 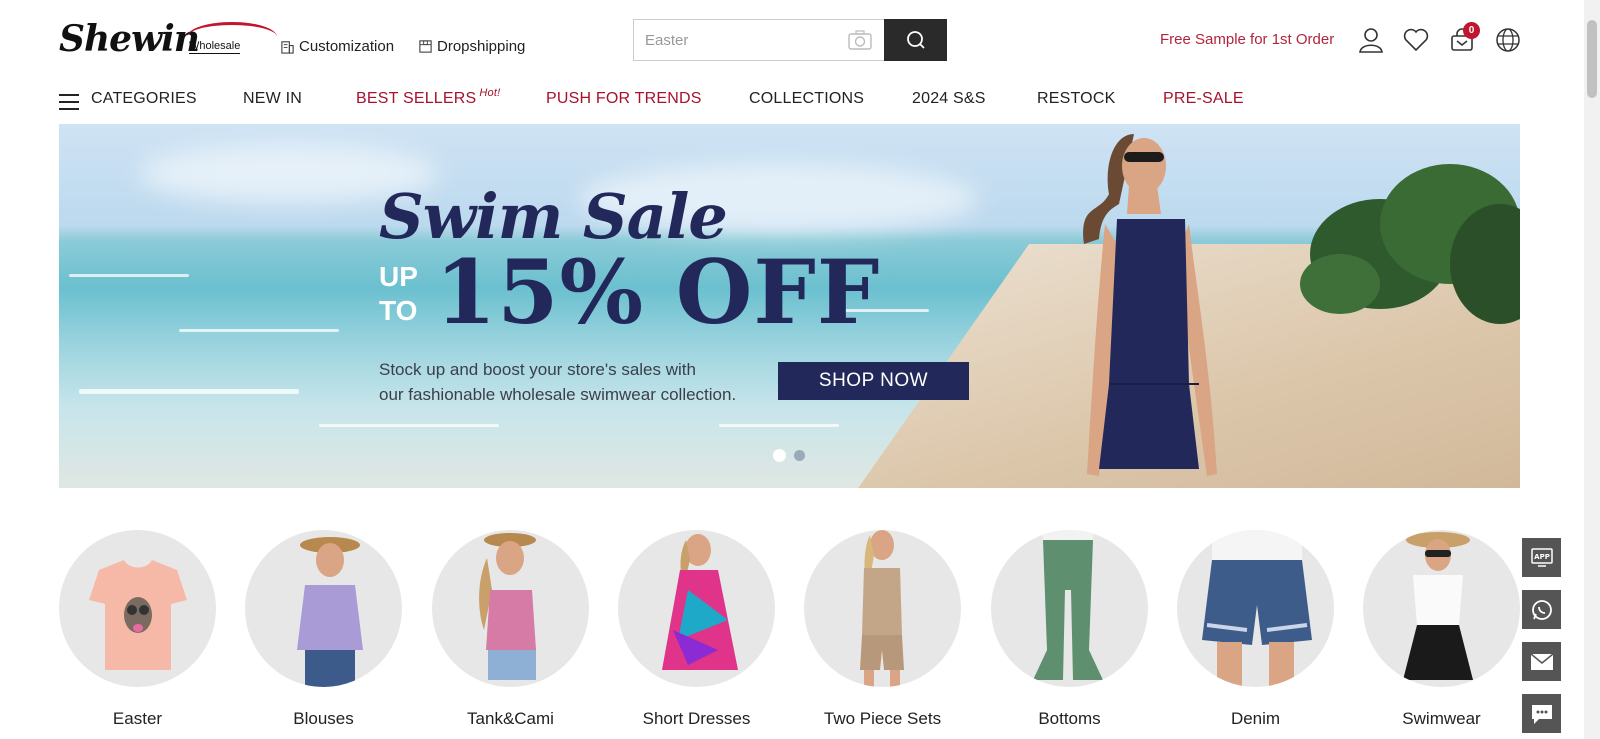 I want to click on category-label: Bottoms, so click(x=1069, y=718).